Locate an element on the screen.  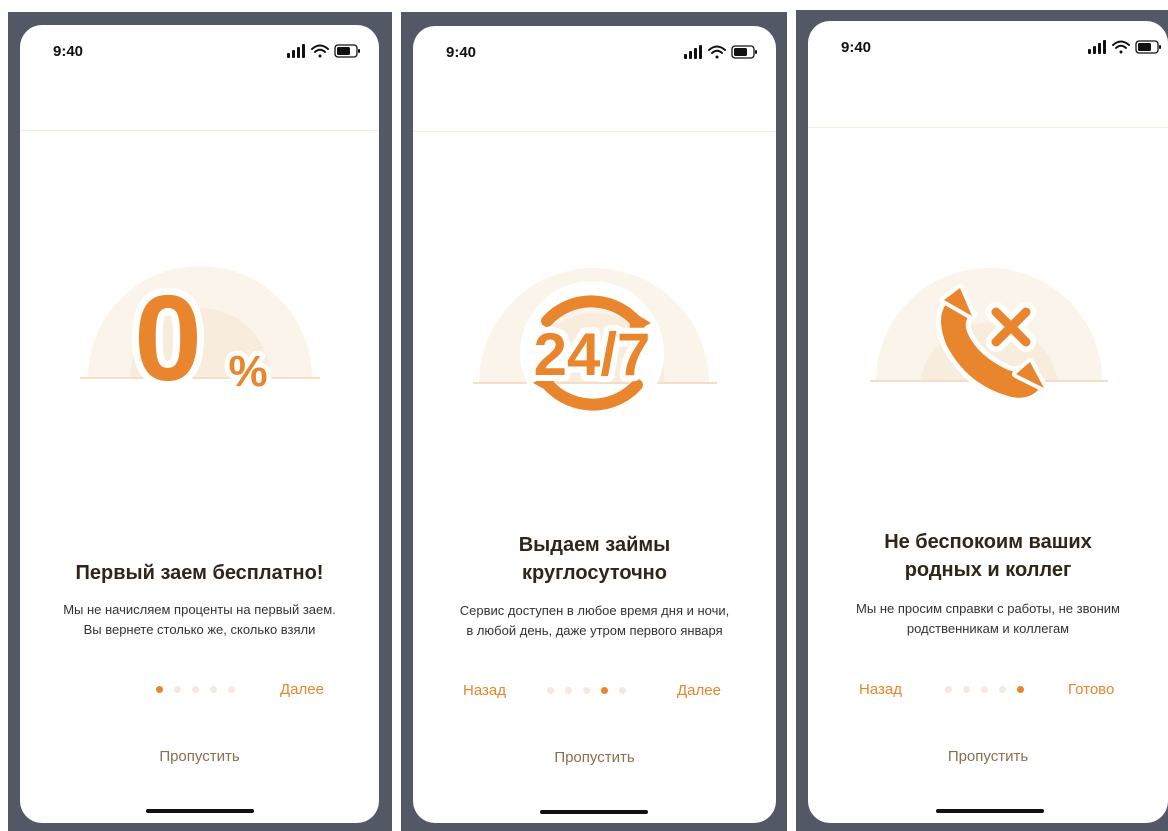
twenty-four-seven-glyph: 24/7 is located at coordinates (592, 354).